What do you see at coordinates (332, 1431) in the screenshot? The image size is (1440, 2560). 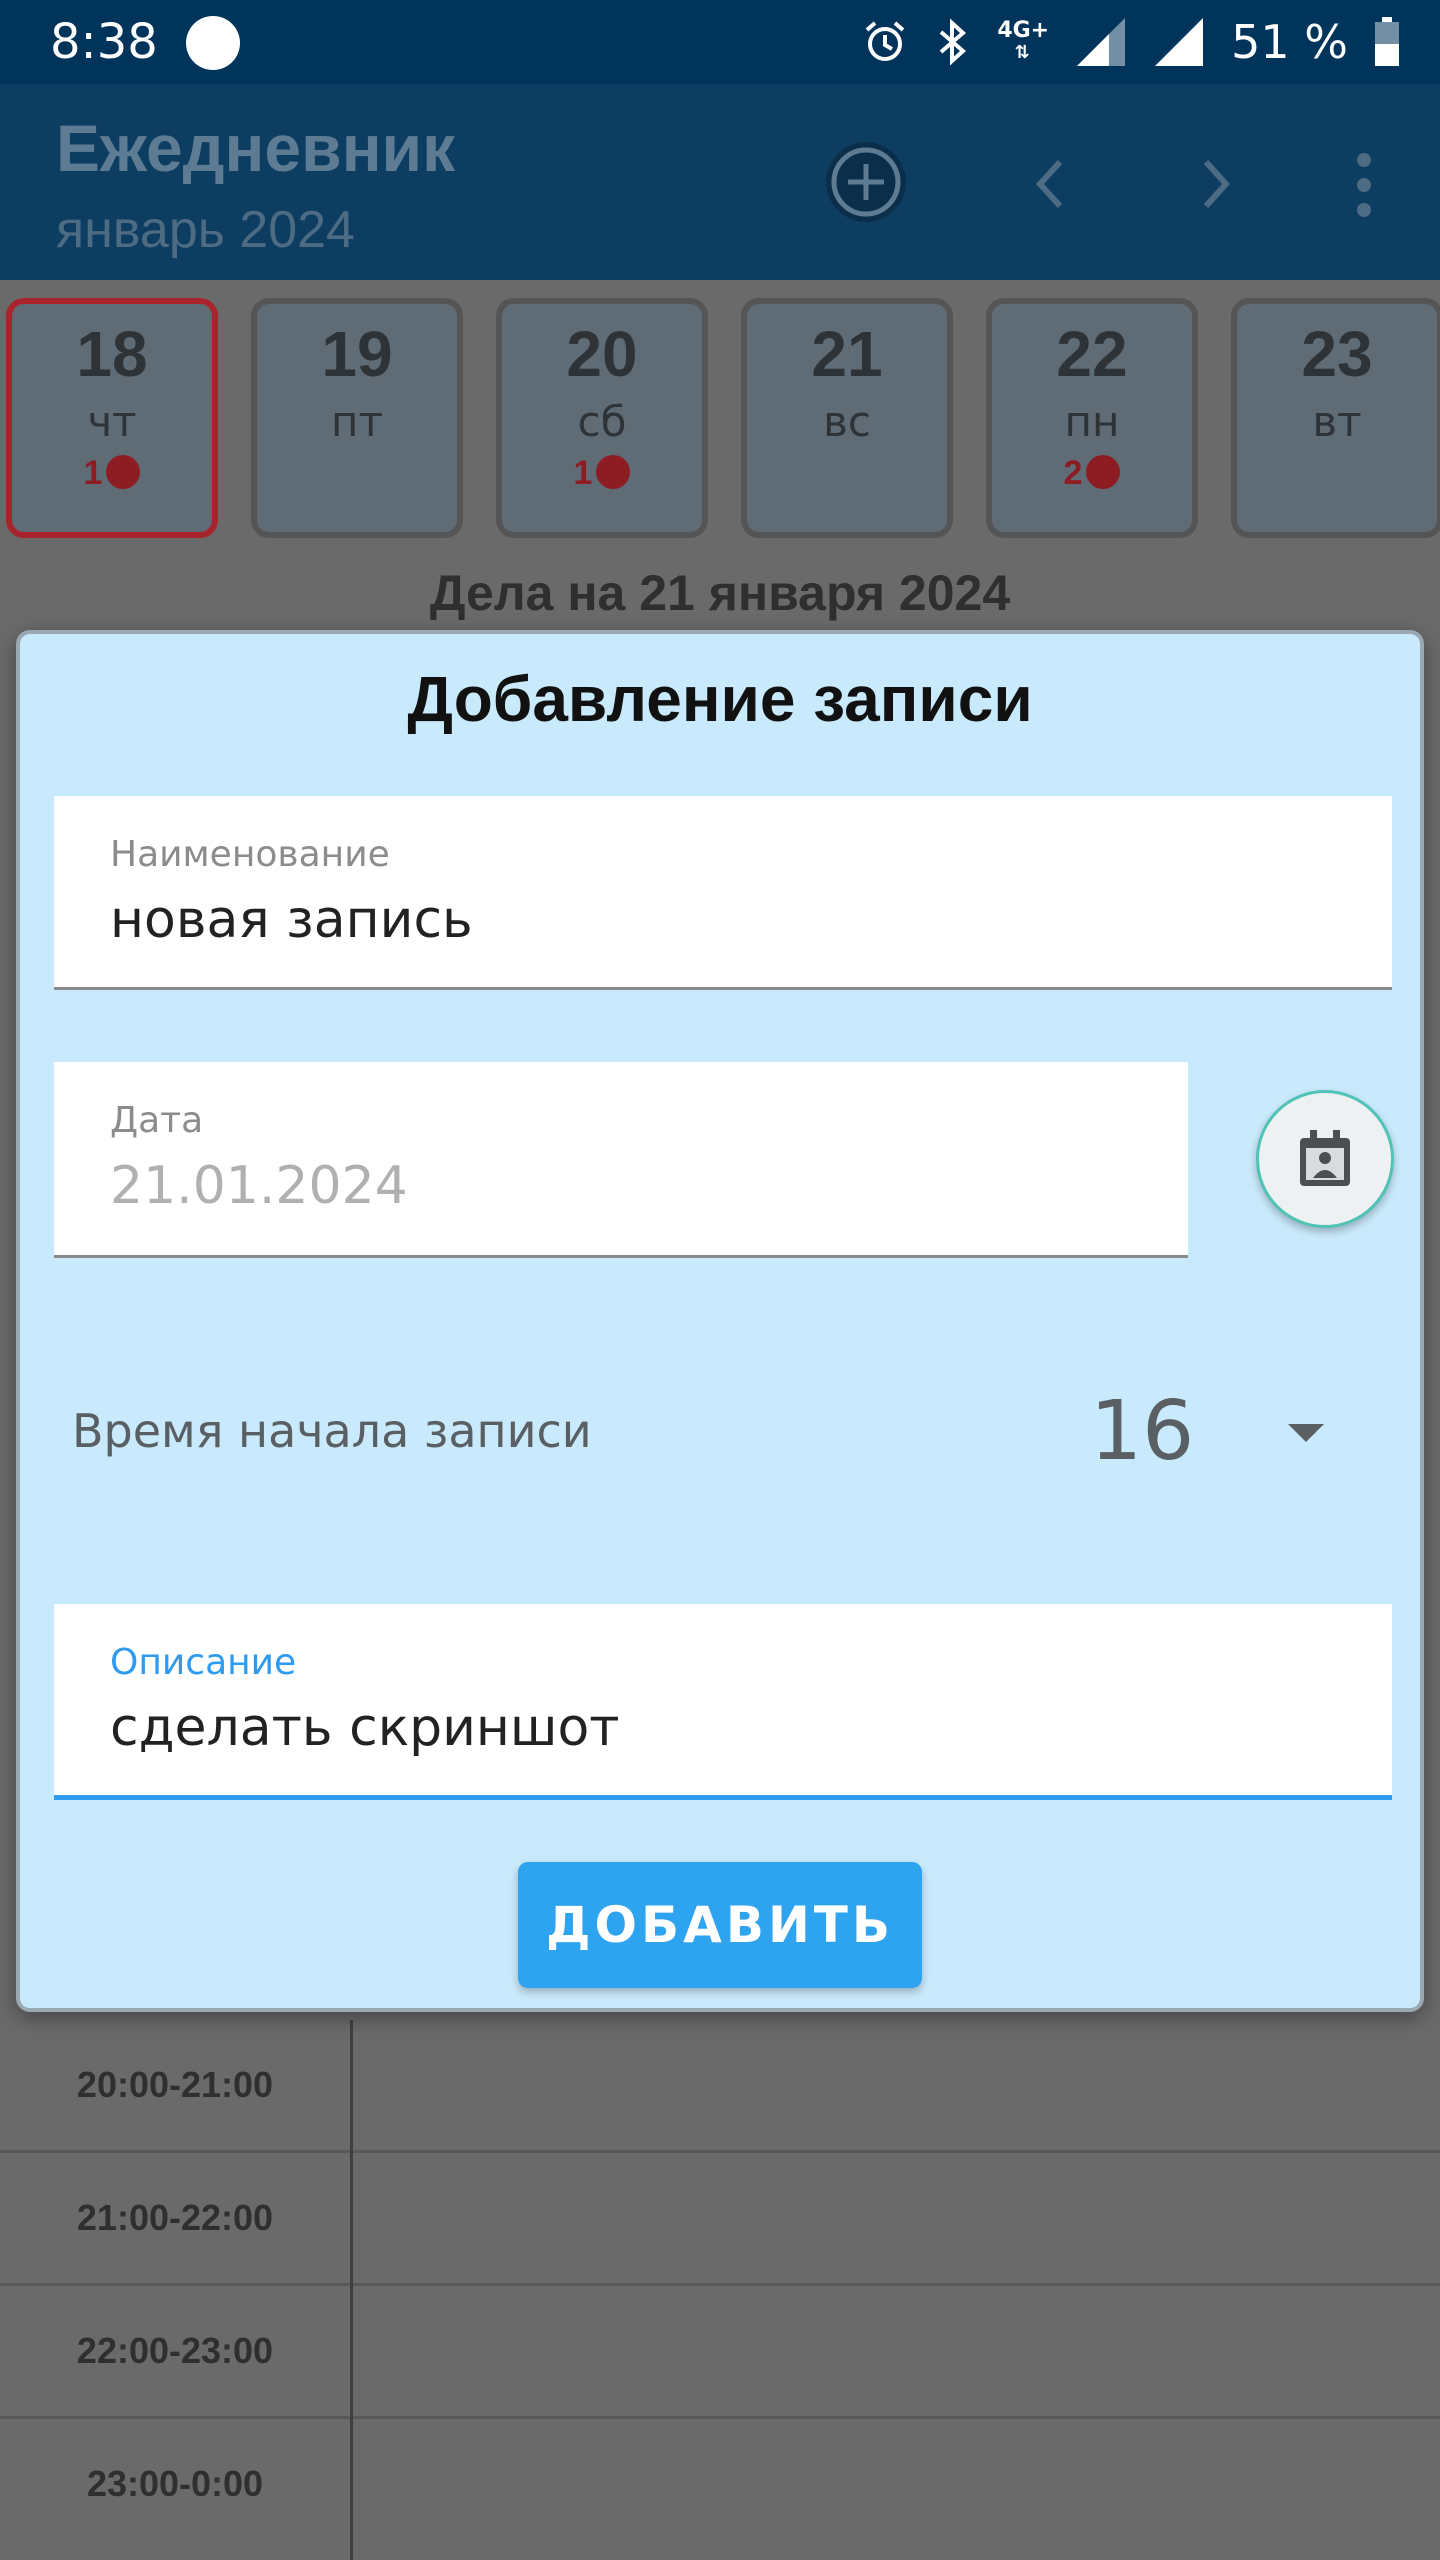 I see `start-time-label: Время начала записи` at bounding box center [332, 1431].